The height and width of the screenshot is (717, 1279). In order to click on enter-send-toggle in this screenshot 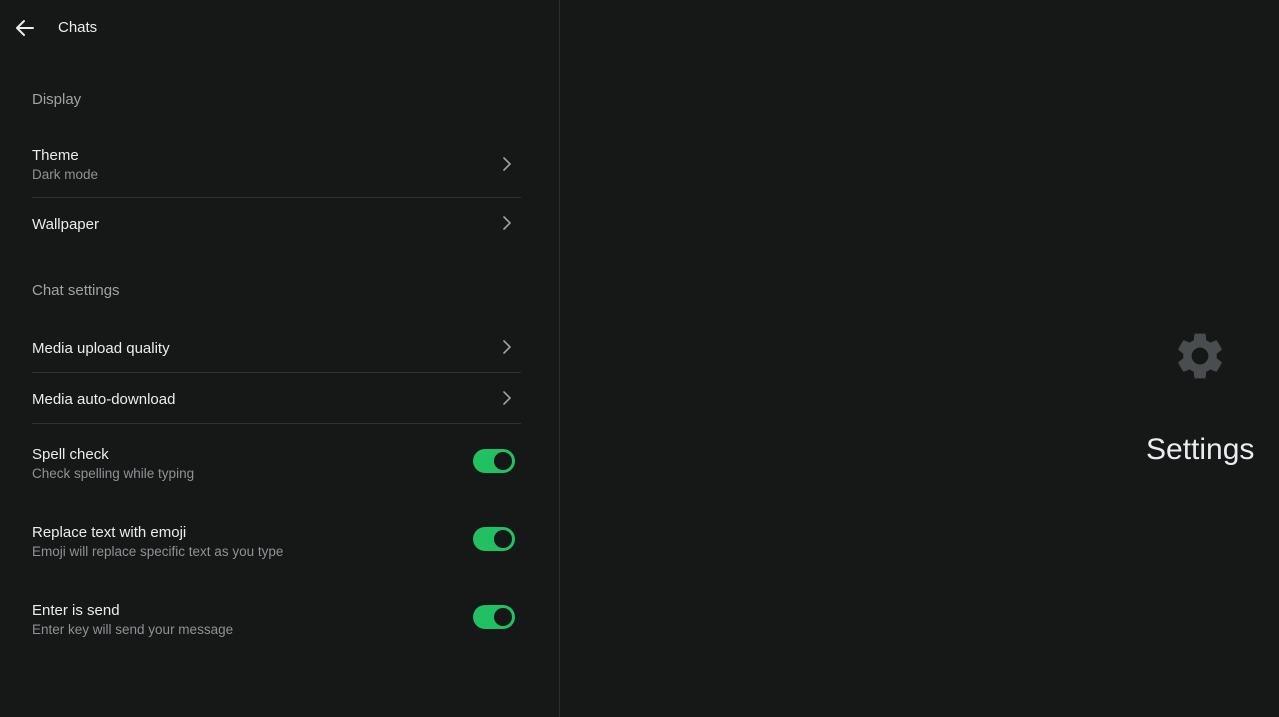, I will do `click(494, 617)`.